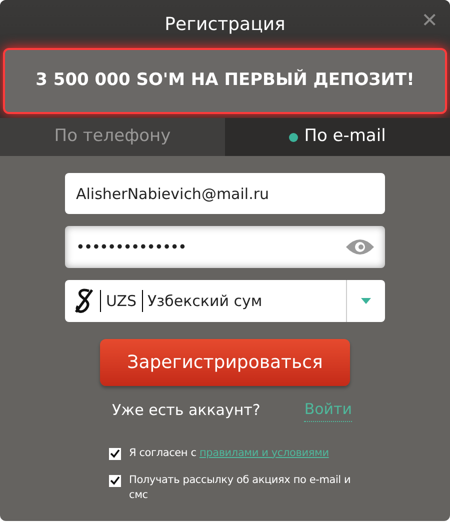 The image size is (450, 524). I want to click on currency-symbol-icon, so click(84, 301).